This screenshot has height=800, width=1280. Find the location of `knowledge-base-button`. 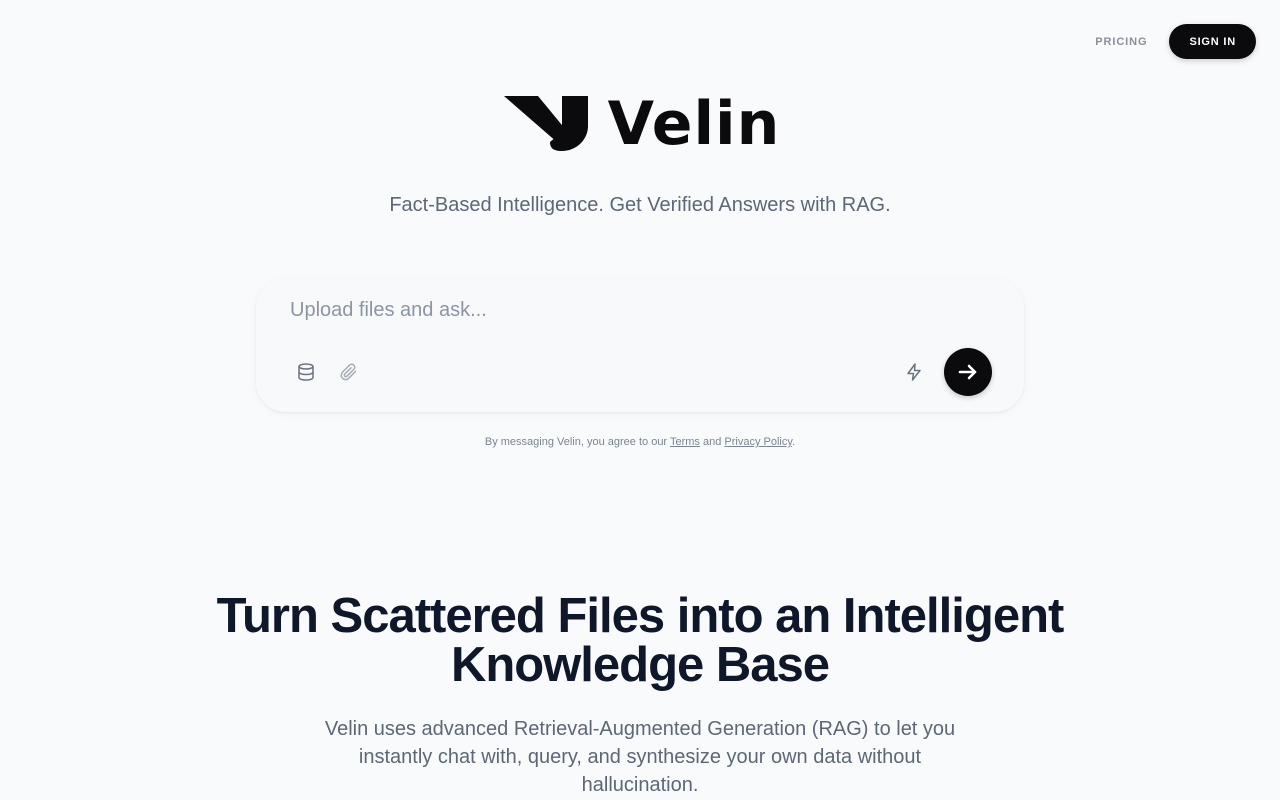

knowledge-base-button is located at coordinates (306, 372).